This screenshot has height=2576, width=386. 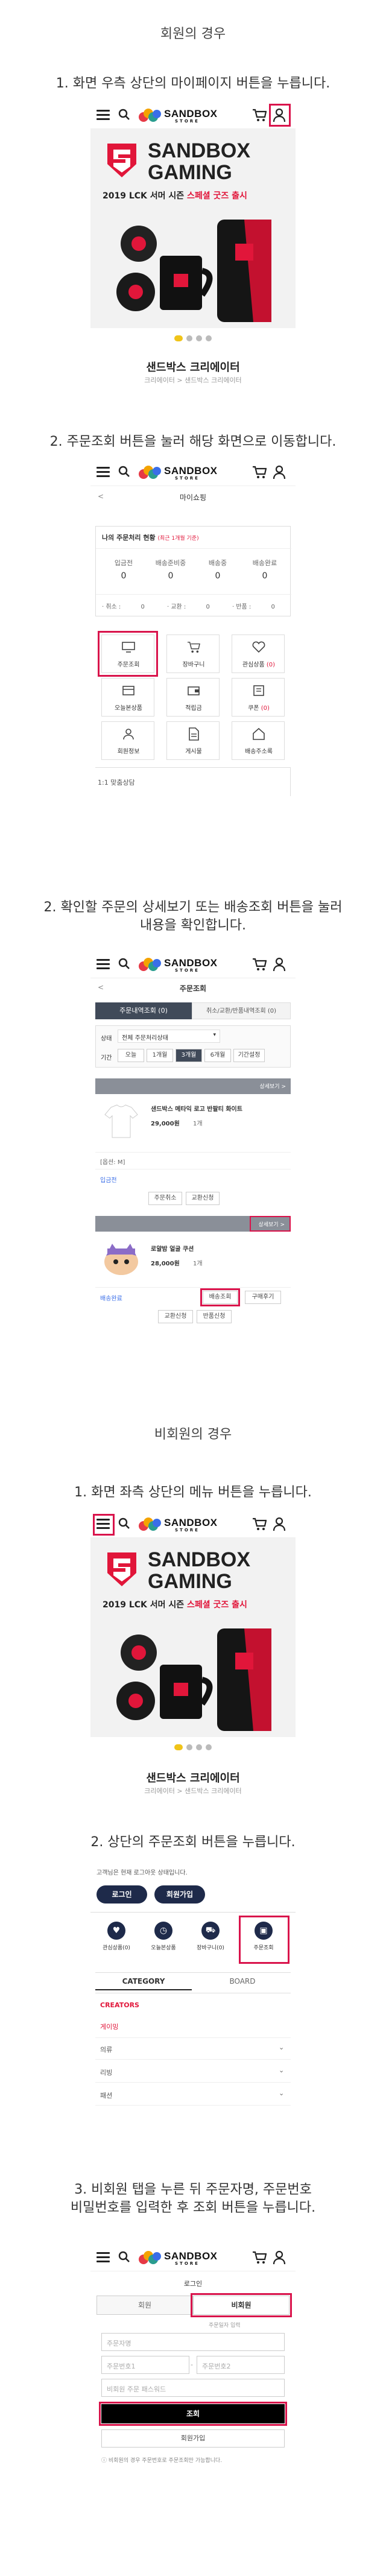 What do you see at coordinates (193, 2388) in the screenshot?
I see `guest-password-input: 비회원 주문 패스워드` at bounding box center [193, 2388].